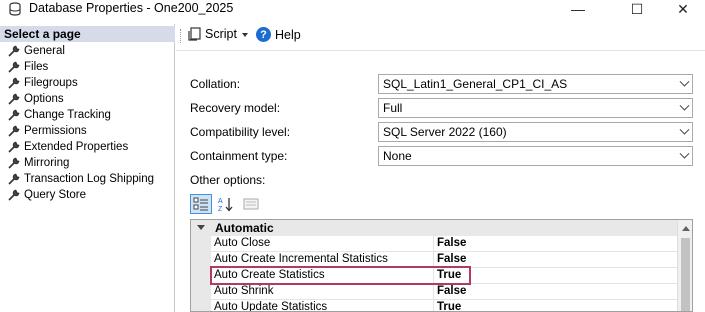  Describe the element at coordinates (87, 34) in the screenshot. I see `select-page-header: Select a page` at that location.